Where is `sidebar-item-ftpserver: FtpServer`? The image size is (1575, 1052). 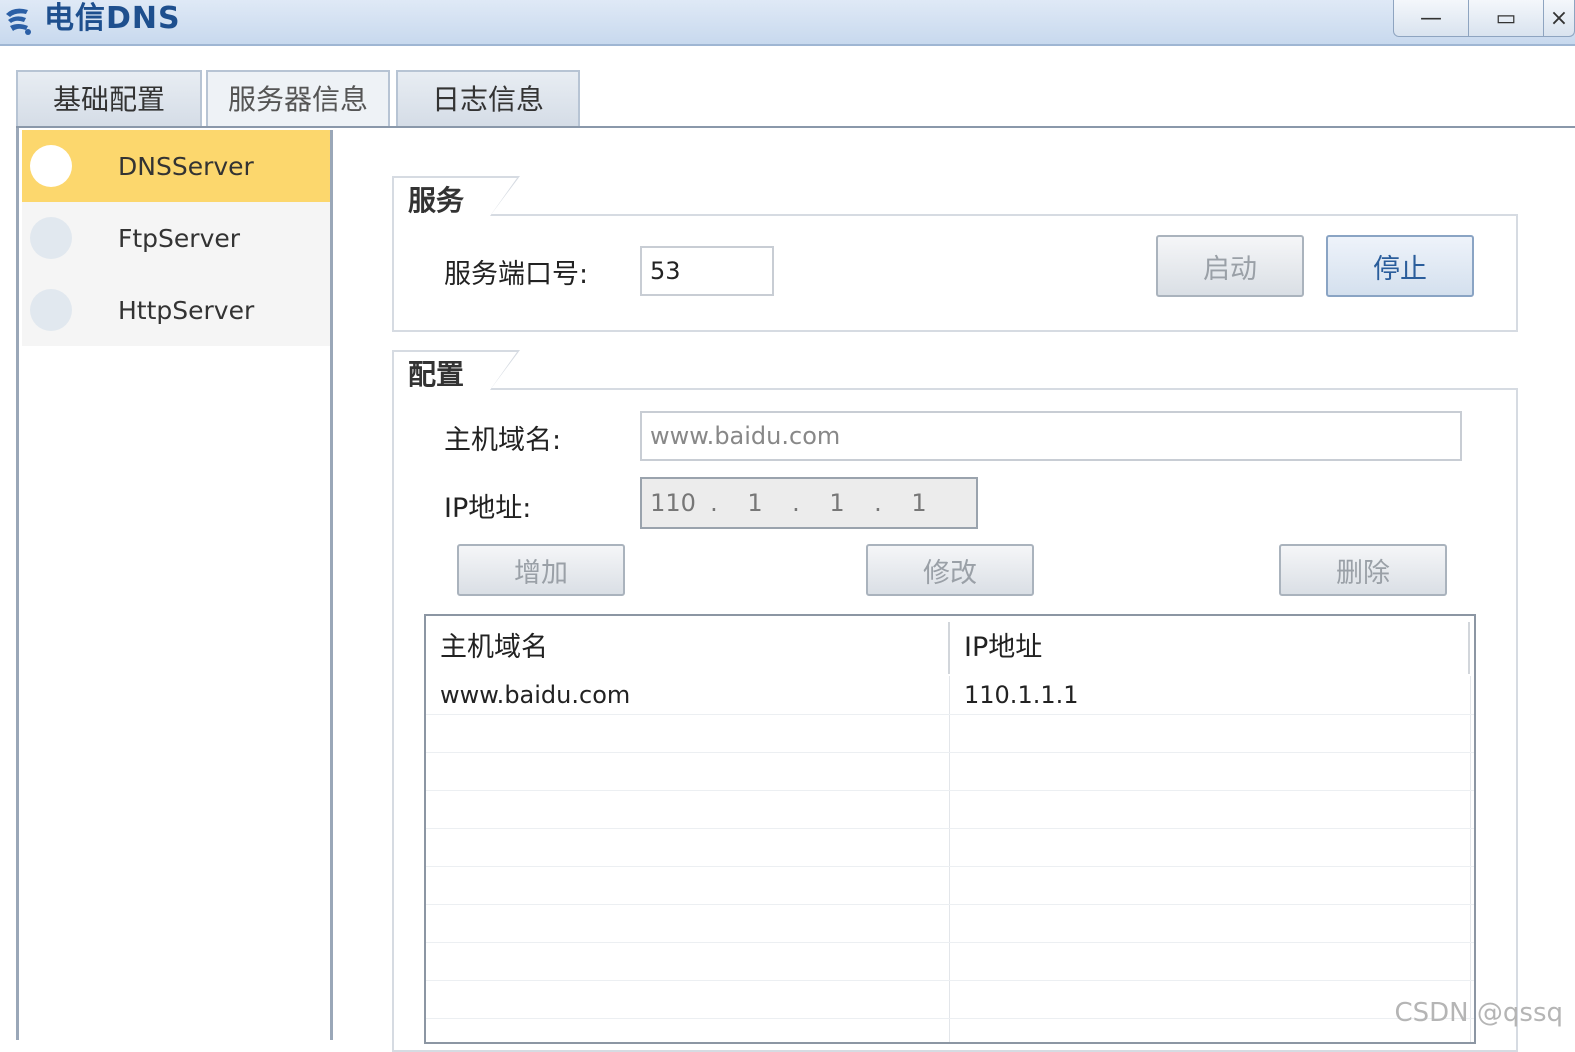
sidebar-item-ftpserver: FtpServer is located at coordinates (176, 238).